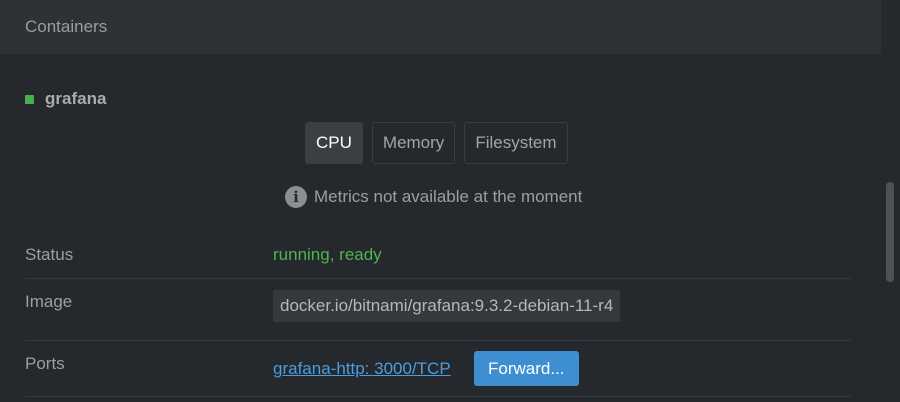  Describe the element at coordinates (440, 27) in the screenshot. I see `section-header: Containers` at that location.